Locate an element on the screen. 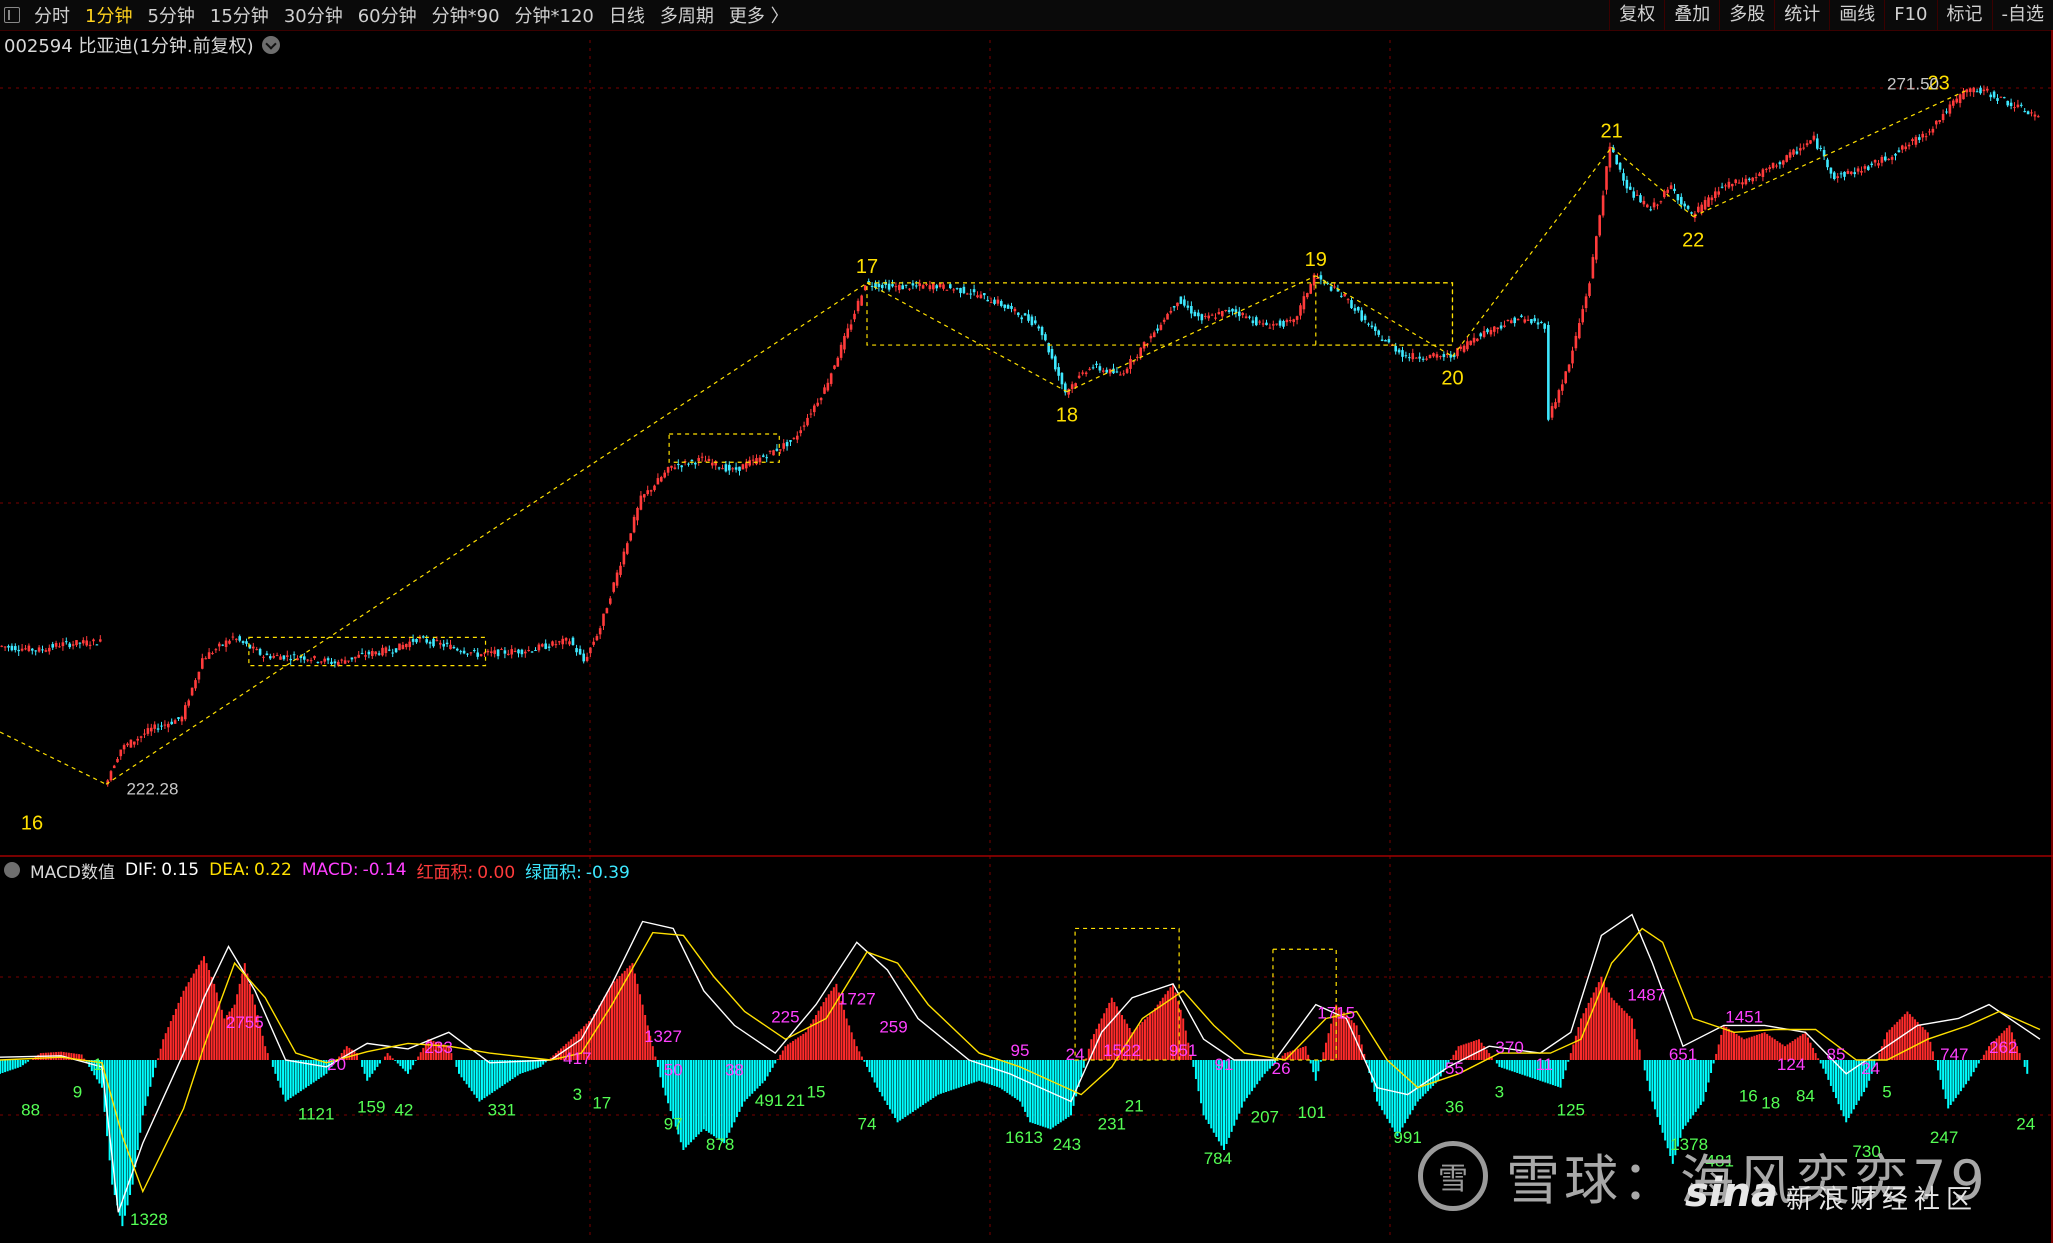 This screenshot has height=1243, width=2053. macd-value-label-30: 231 is located at coordinates (1112, 1123).